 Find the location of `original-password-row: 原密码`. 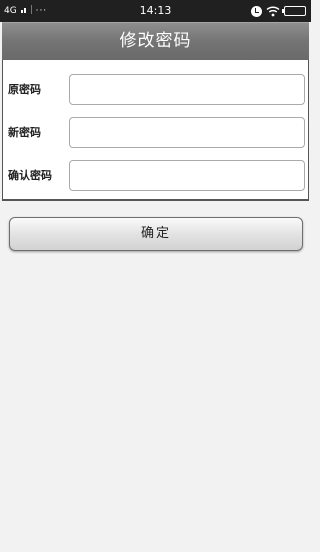

original-password-row: 原密码 is located at coordinates (155, 90).